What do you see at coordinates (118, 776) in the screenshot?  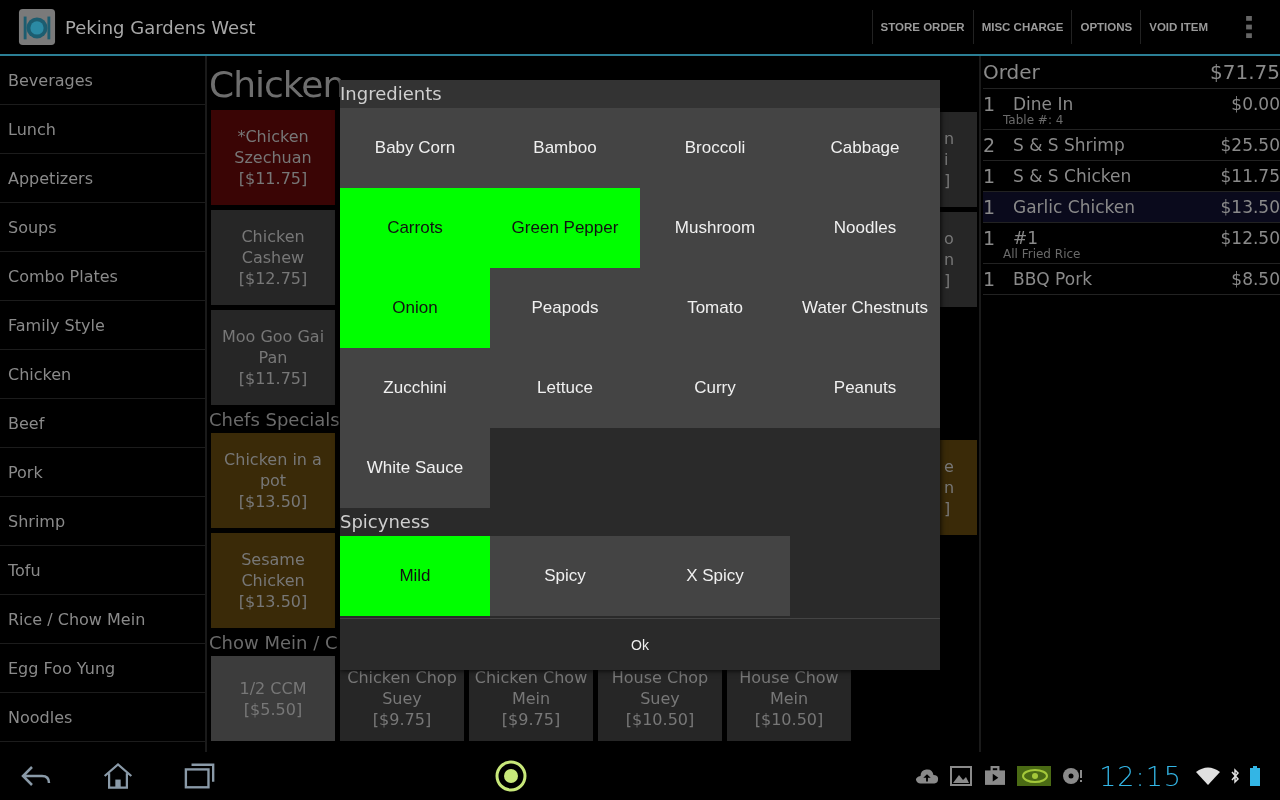 I see `home-icon` at bounding box center [118, 776].